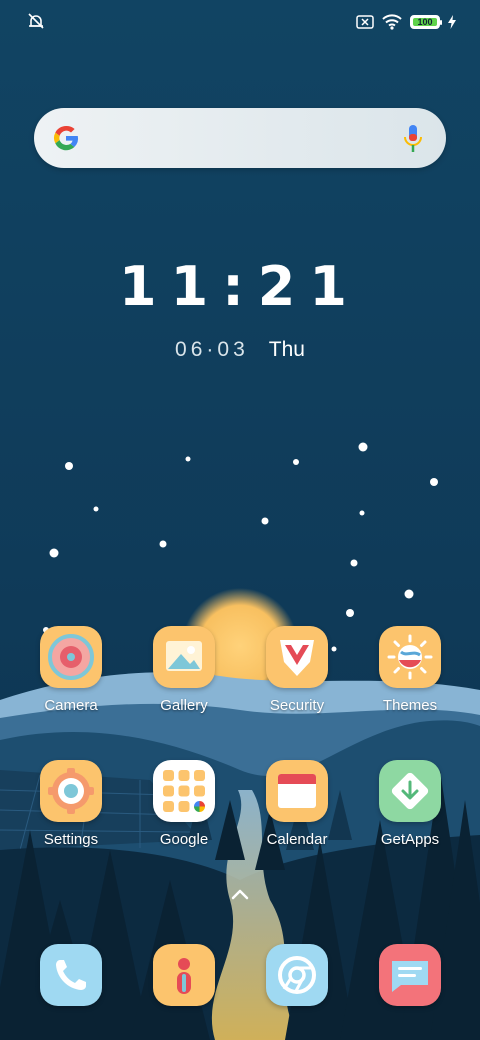 Image resolution: width=480 pixels, height=1040 pixels. What do you see at coordinates (365, 22) in the screenshot?
I see `sim-error-icon` at bounding box center [365, 22].